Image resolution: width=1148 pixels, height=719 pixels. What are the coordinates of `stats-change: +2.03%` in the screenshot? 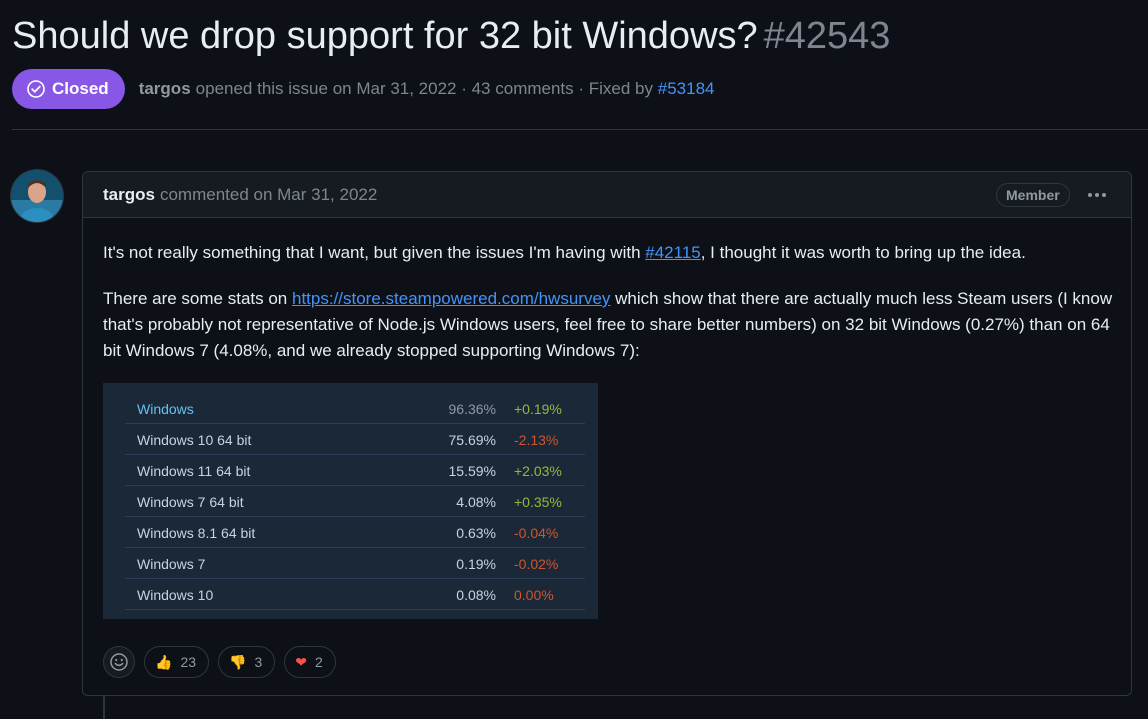 It's located at (538, 471).